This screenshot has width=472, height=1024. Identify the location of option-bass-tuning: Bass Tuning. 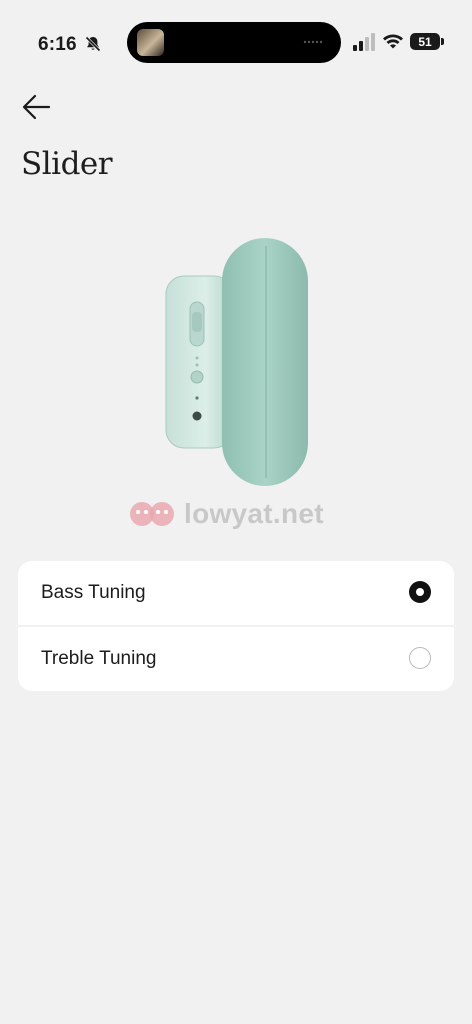
(236, 593).